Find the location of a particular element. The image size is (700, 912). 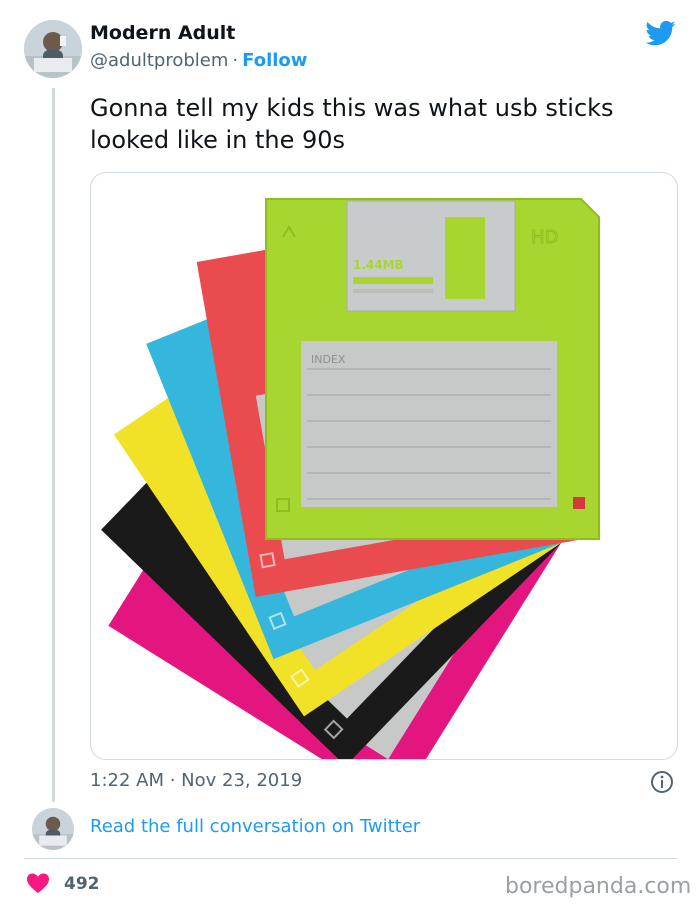

like-count: 492 is located at coordinates (82, 884).